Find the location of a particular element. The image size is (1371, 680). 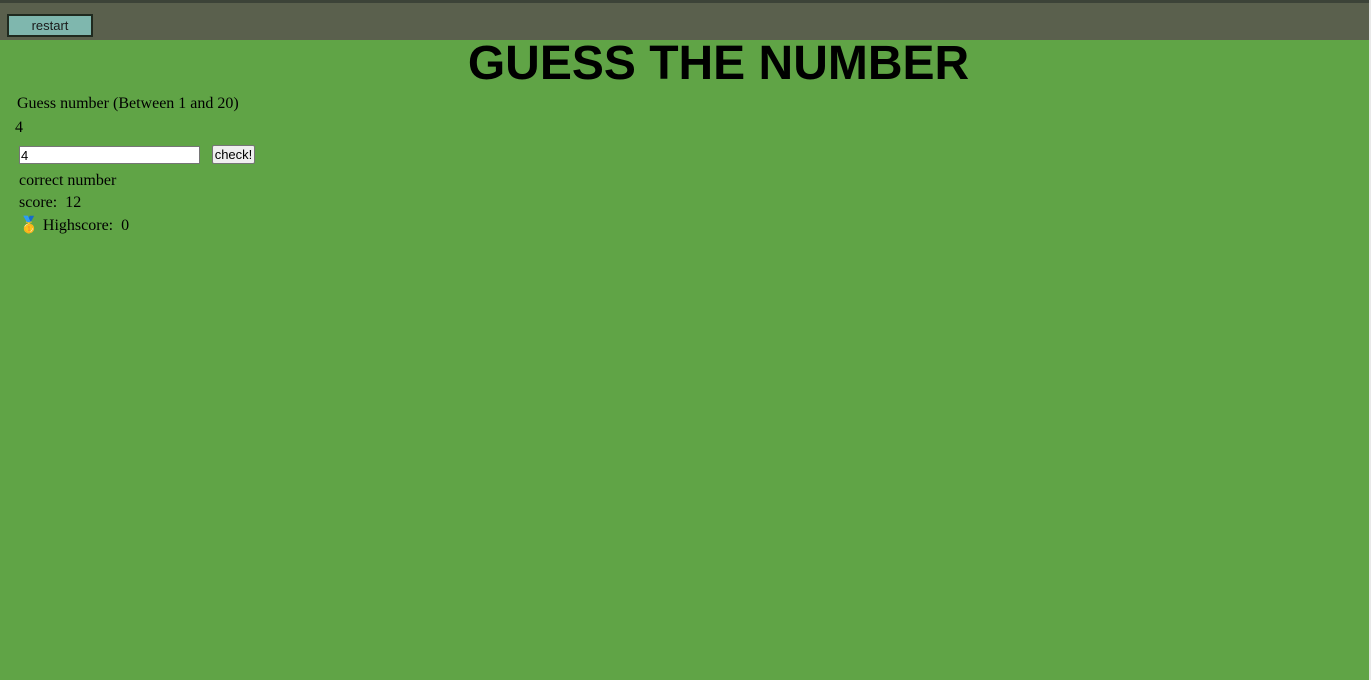

highscore-row: 🥇 Highscore: 0 is located at coordinates (74, 226).